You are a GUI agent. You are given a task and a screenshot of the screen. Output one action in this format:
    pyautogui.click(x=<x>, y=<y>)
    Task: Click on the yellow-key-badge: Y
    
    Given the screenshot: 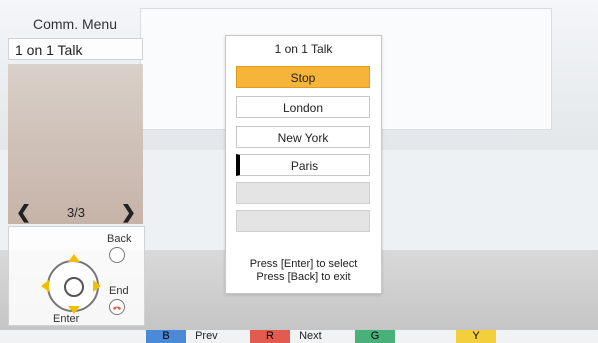 What is the action you would take?
    pyautogui.click(x=476, y=336)
    